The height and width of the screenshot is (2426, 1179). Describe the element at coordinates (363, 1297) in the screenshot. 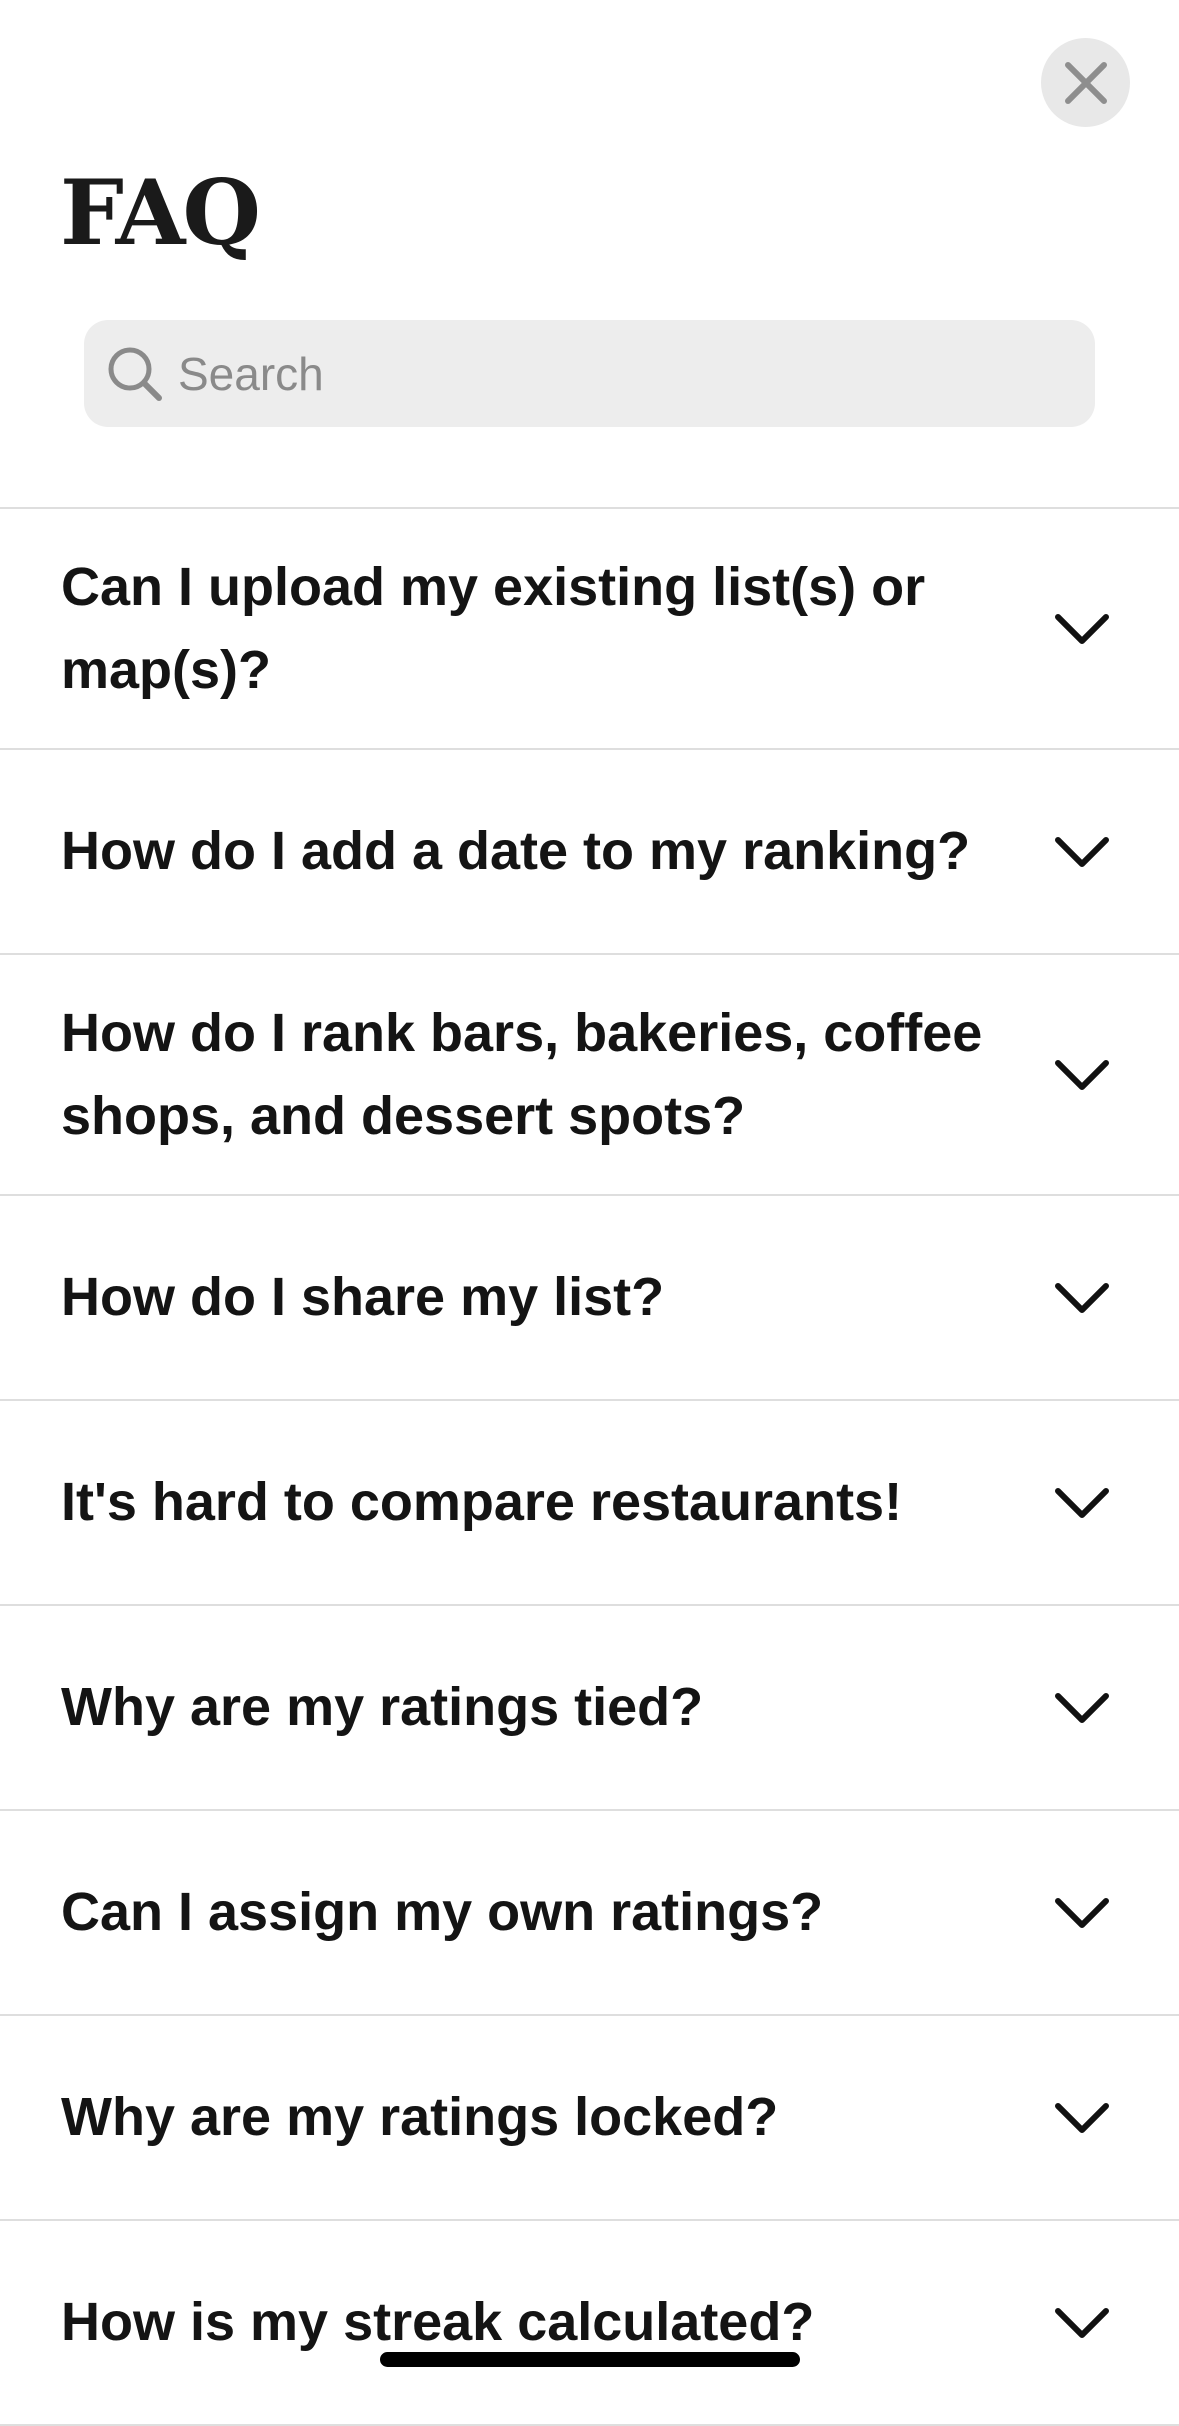

I see `faq-question: How do I share my list?` at that location.